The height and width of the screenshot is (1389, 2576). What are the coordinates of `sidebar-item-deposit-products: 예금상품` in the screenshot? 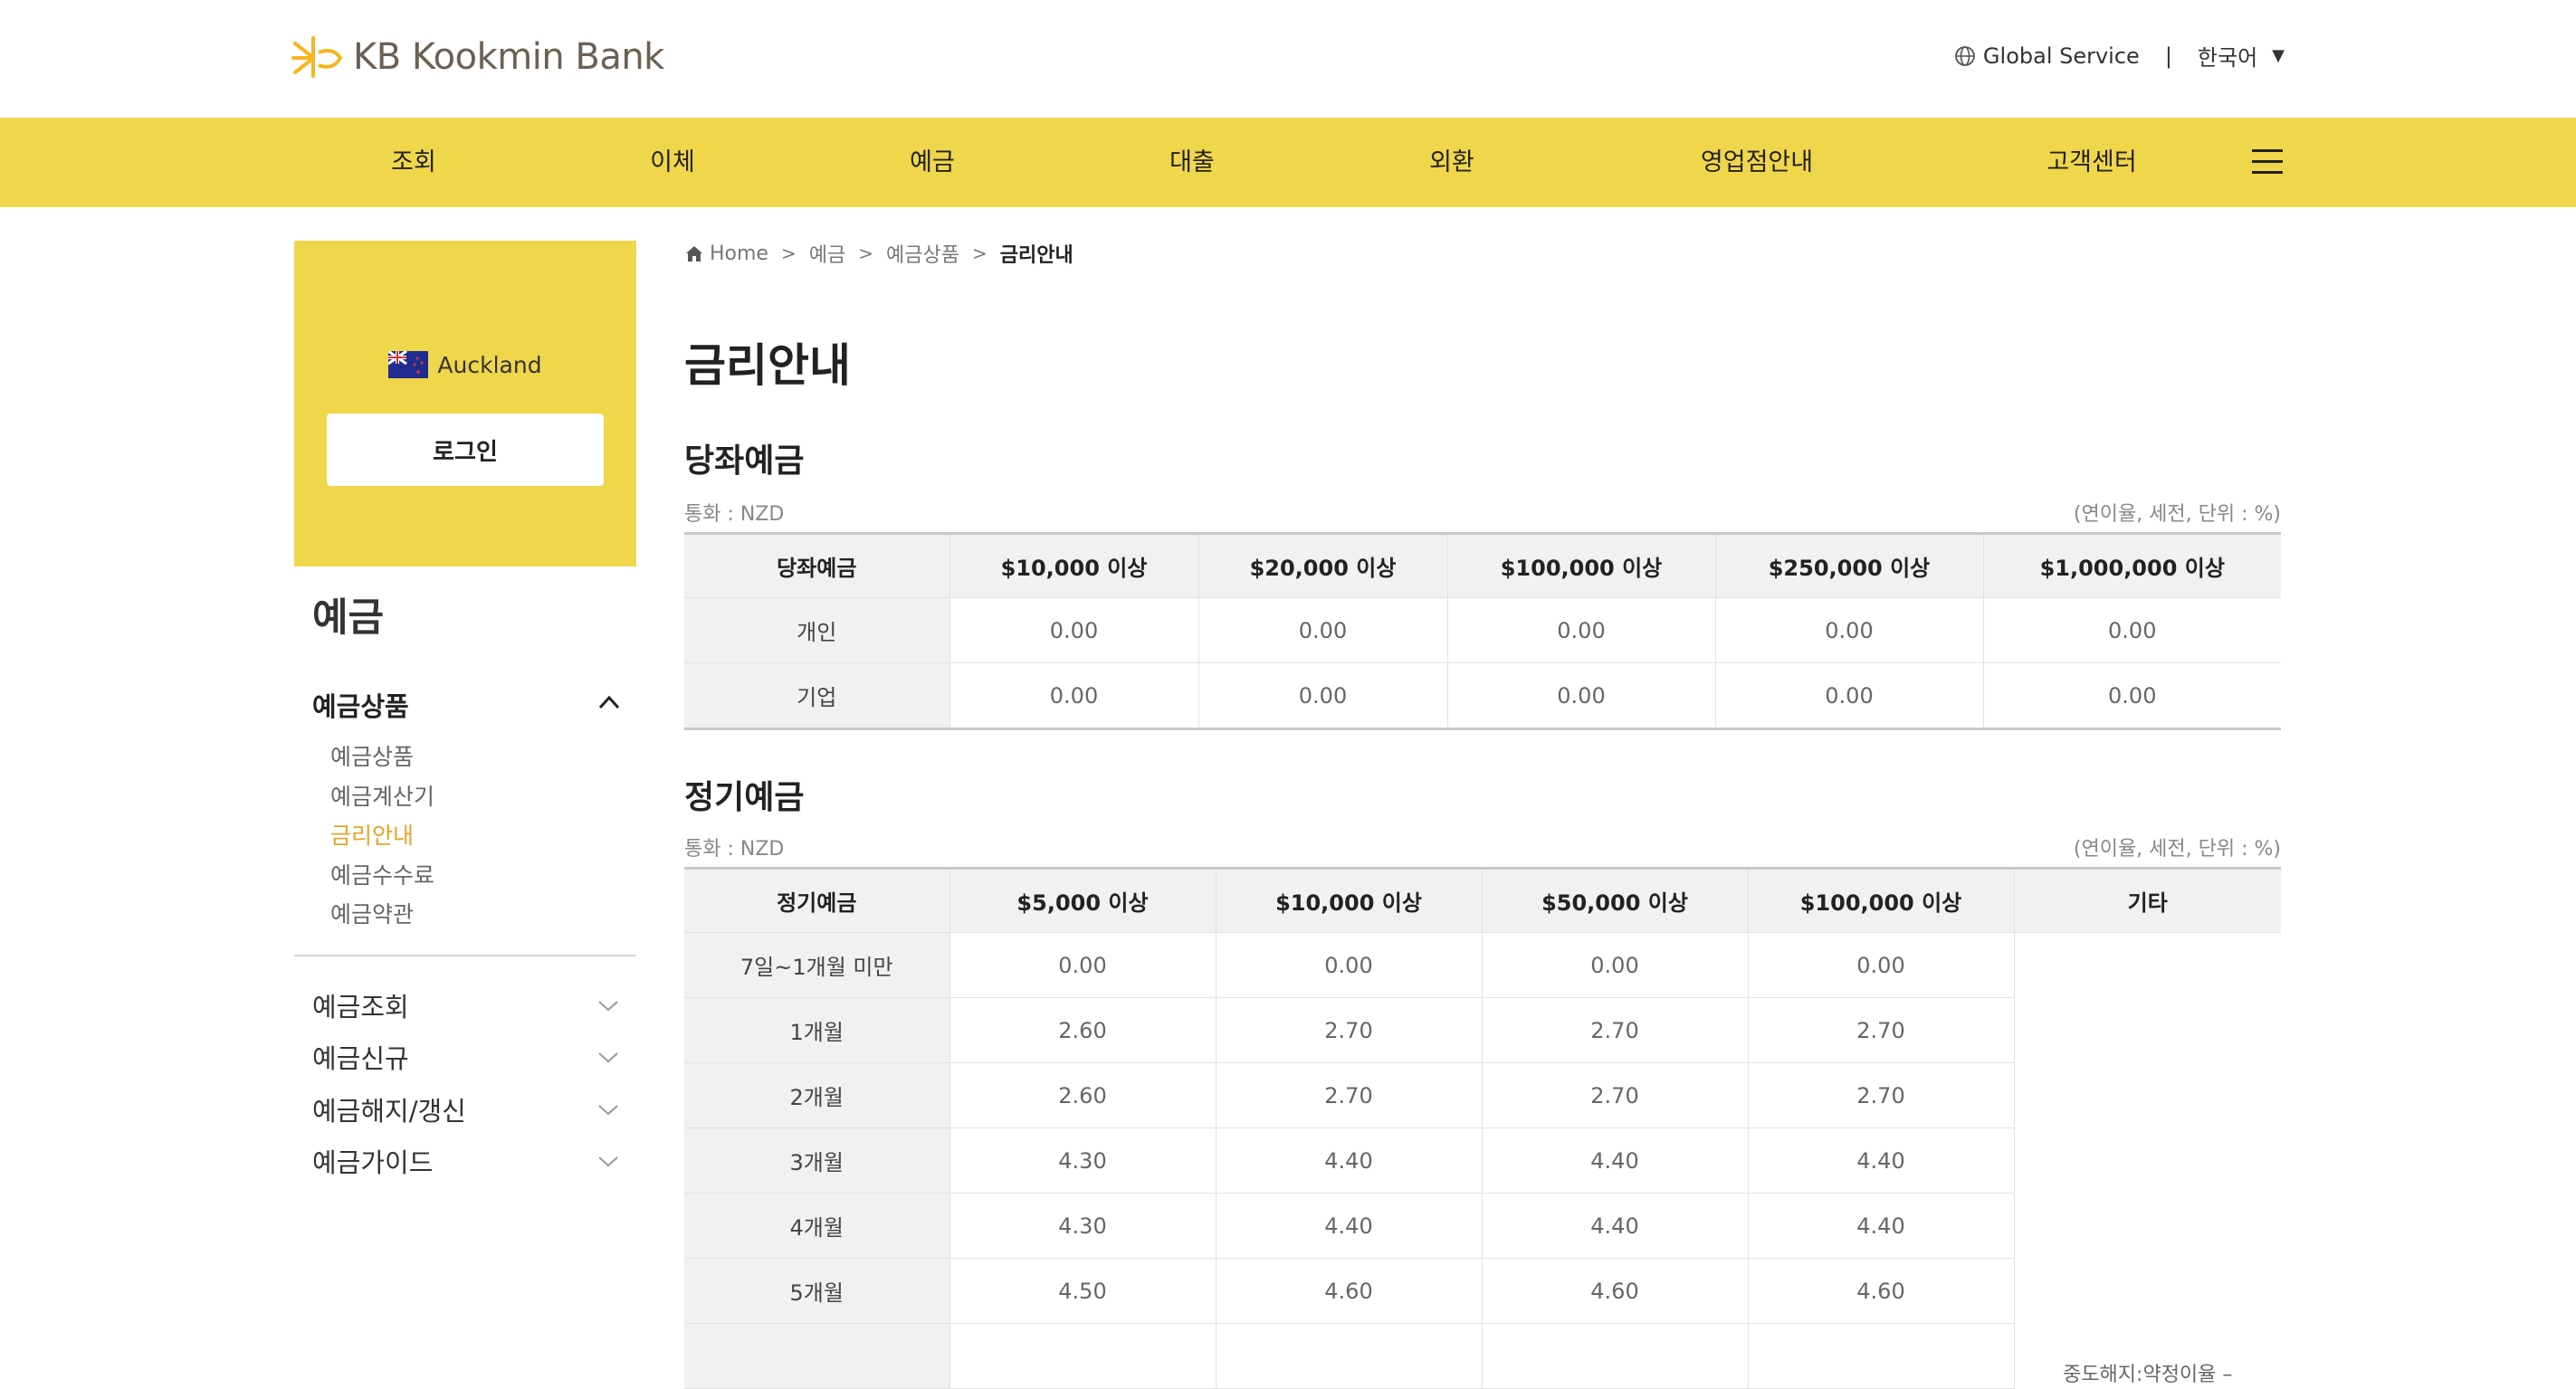 It's located at (382, 759).